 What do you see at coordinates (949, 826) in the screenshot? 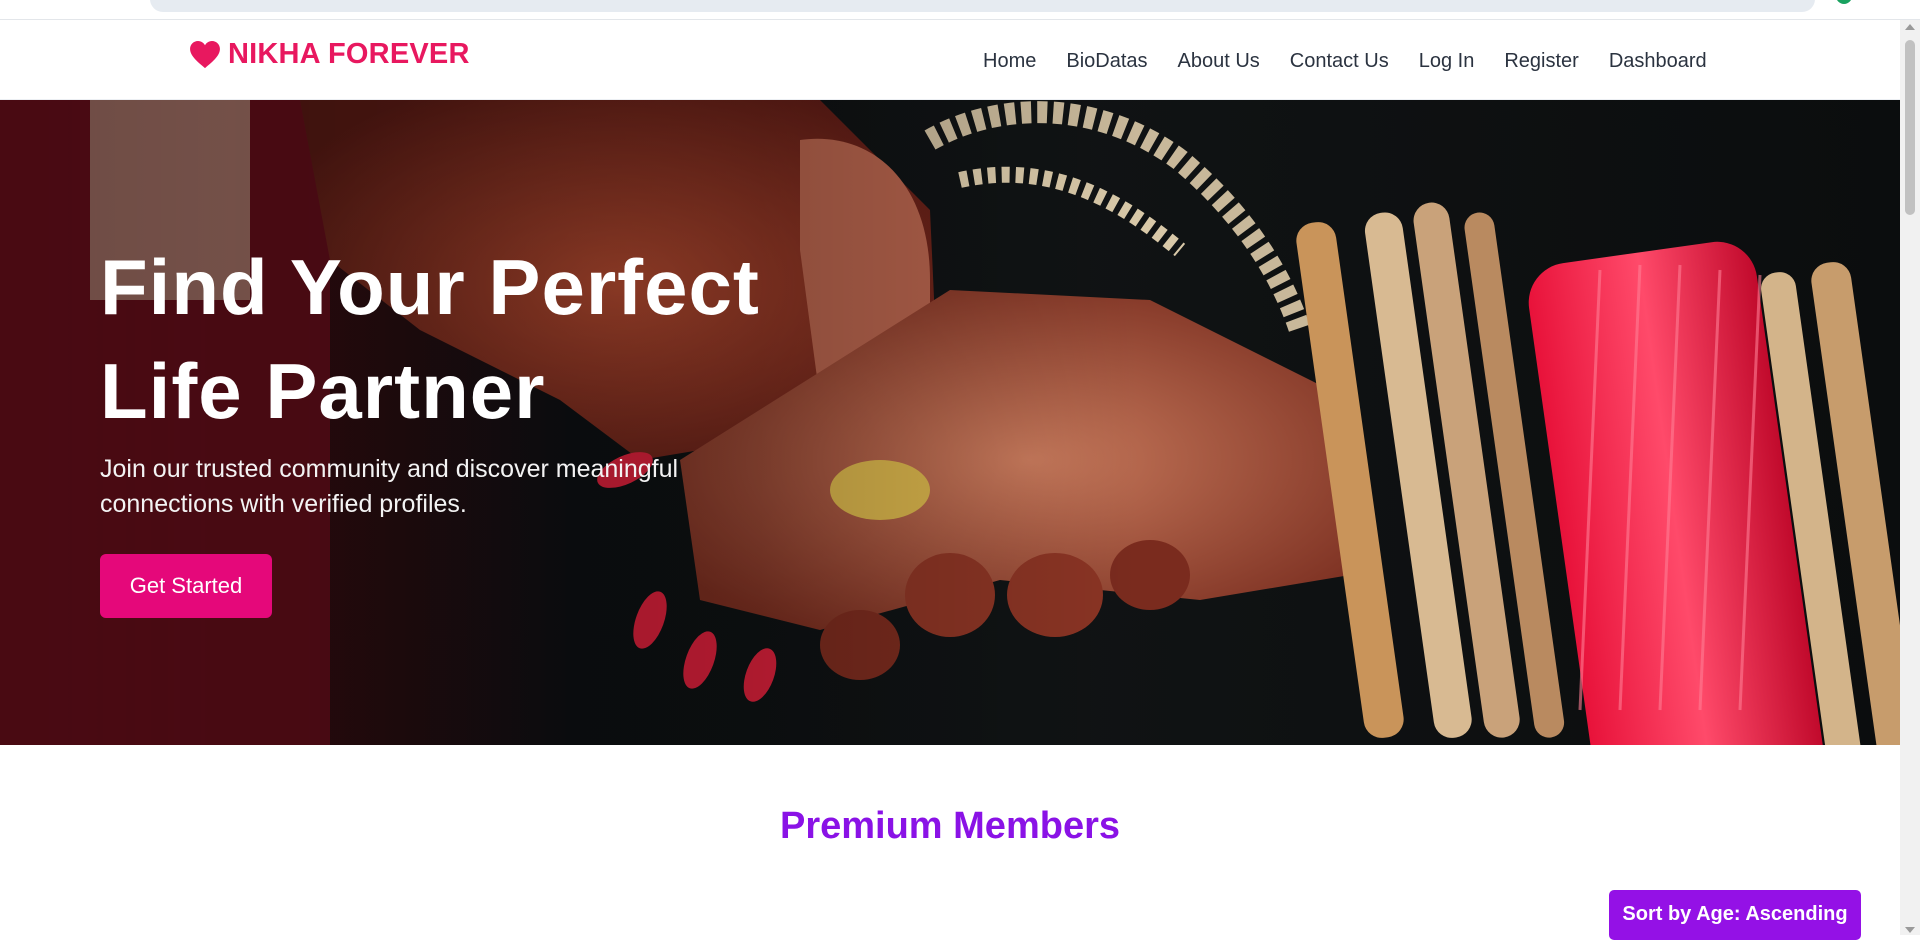
I see `premium-members-title: Premium Members` at bounding box center [949, 826].